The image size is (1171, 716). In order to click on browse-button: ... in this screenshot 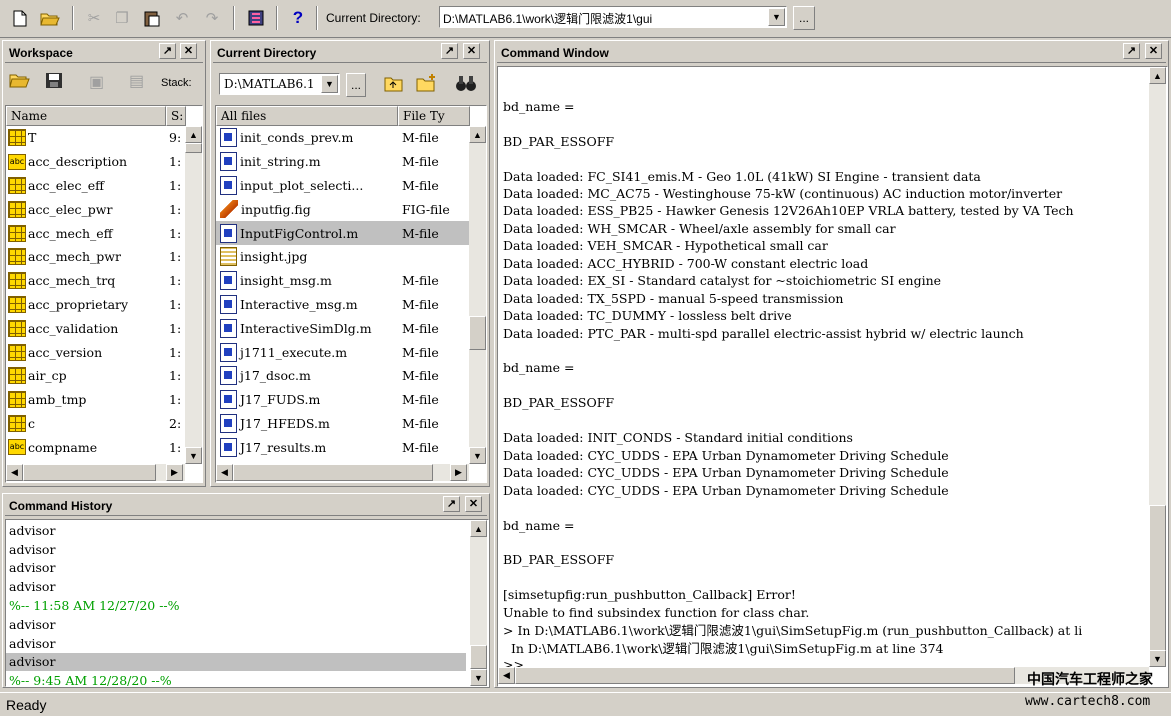, I will do `click(356, 85)`.